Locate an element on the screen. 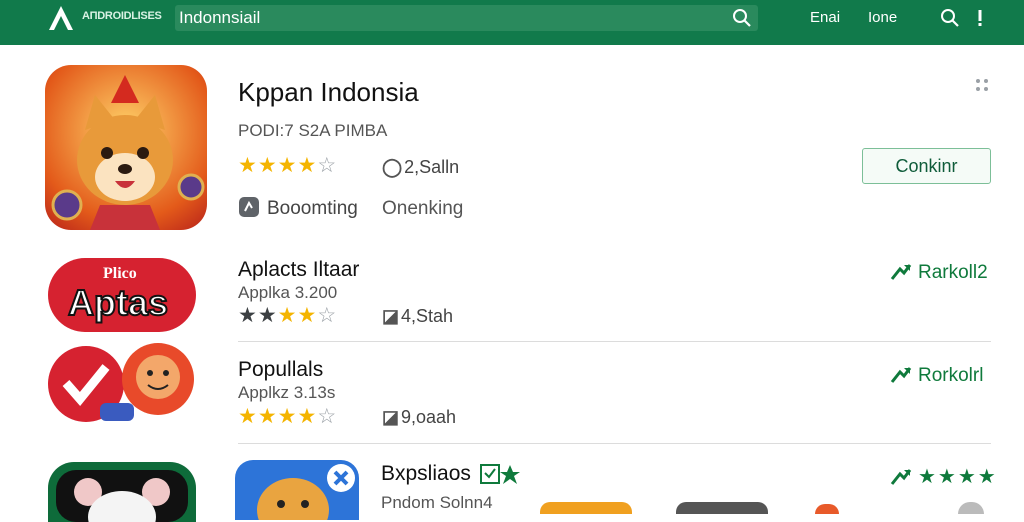  top-bar: AΠDROIDLISES Indonnsiail Enai Ione is located at coordinates (512, 22).